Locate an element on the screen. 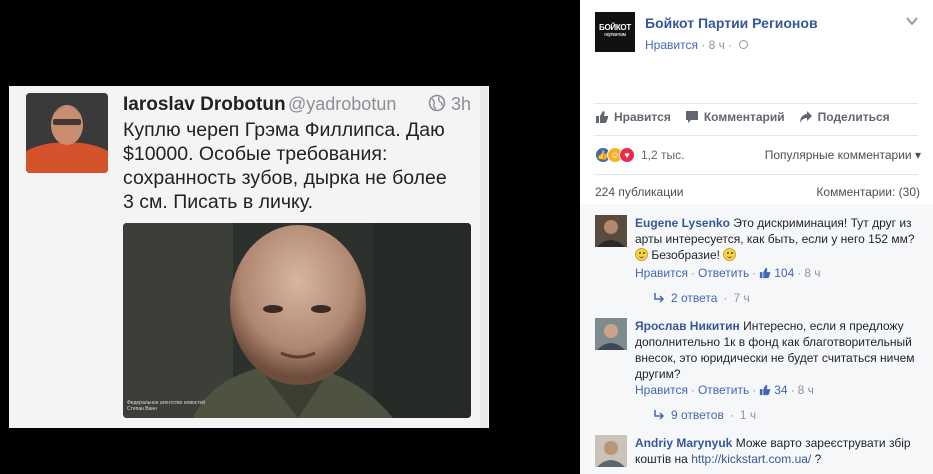 The width and height of the screenshot is (933, 474). replies-time: 1 ч is located at coordinates (748, 415).